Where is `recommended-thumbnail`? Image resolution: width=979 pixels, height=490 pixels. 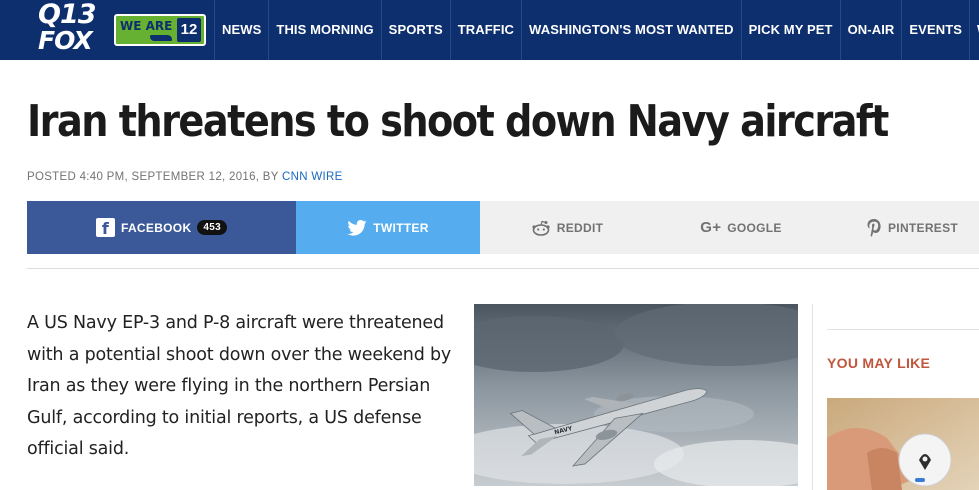
recommended-thumbnail is located at coordinates (903, 444).